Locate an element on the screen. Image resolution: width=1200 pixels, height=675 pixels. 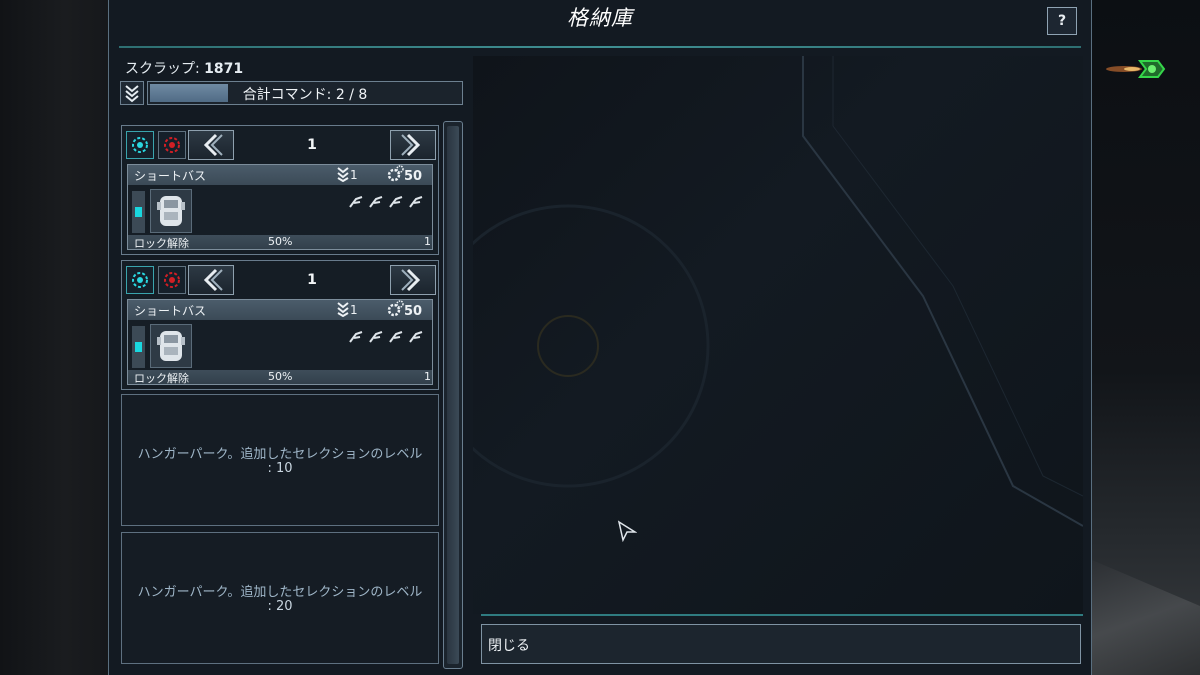
hangar-perk-card: ハンガーパーク。追加したセレクションのレベル : 10 is located at coordinates (280, 460).